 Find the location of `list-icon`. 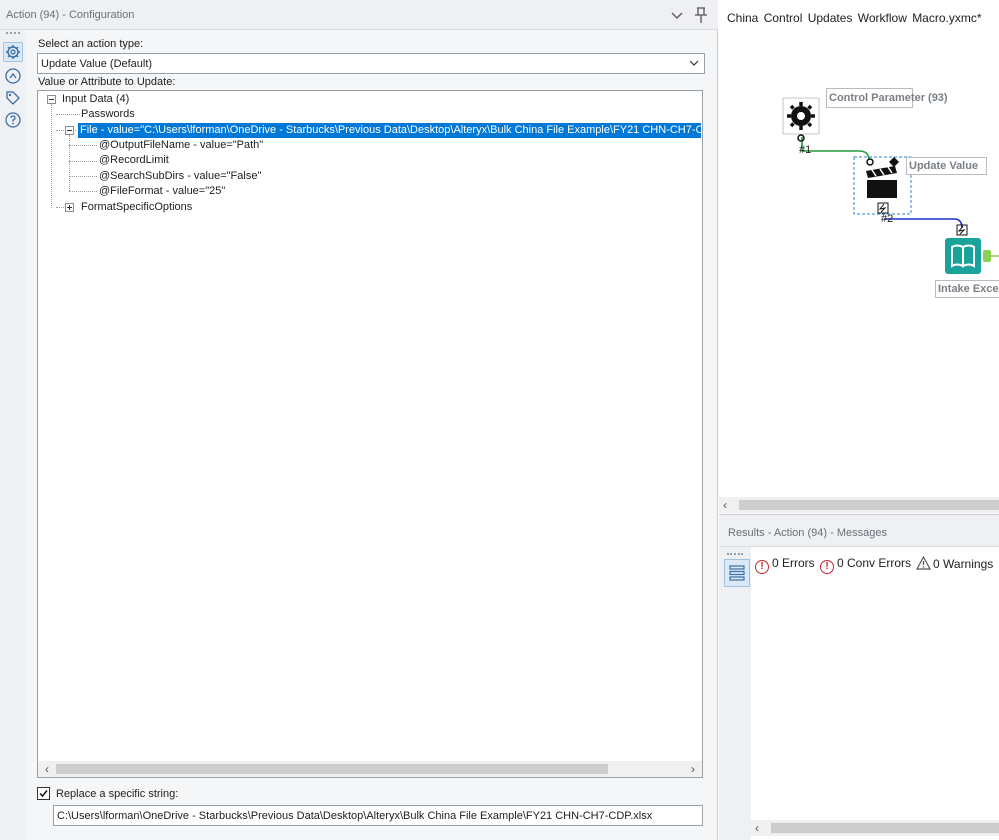

list-icon is located at coordinates (737, 573).